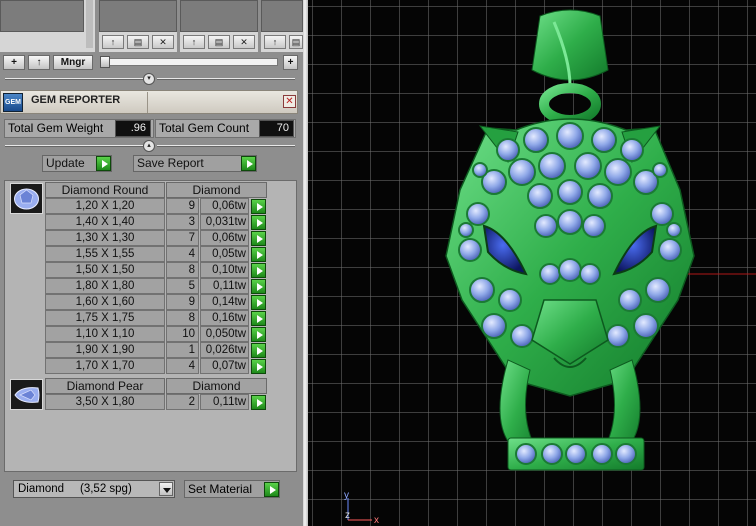 The image size is (756, 526). What do you see at coordinates (290, 62) in the screenshot?
I see `zoom-plus-button: +` at bounding box center [290, 62].